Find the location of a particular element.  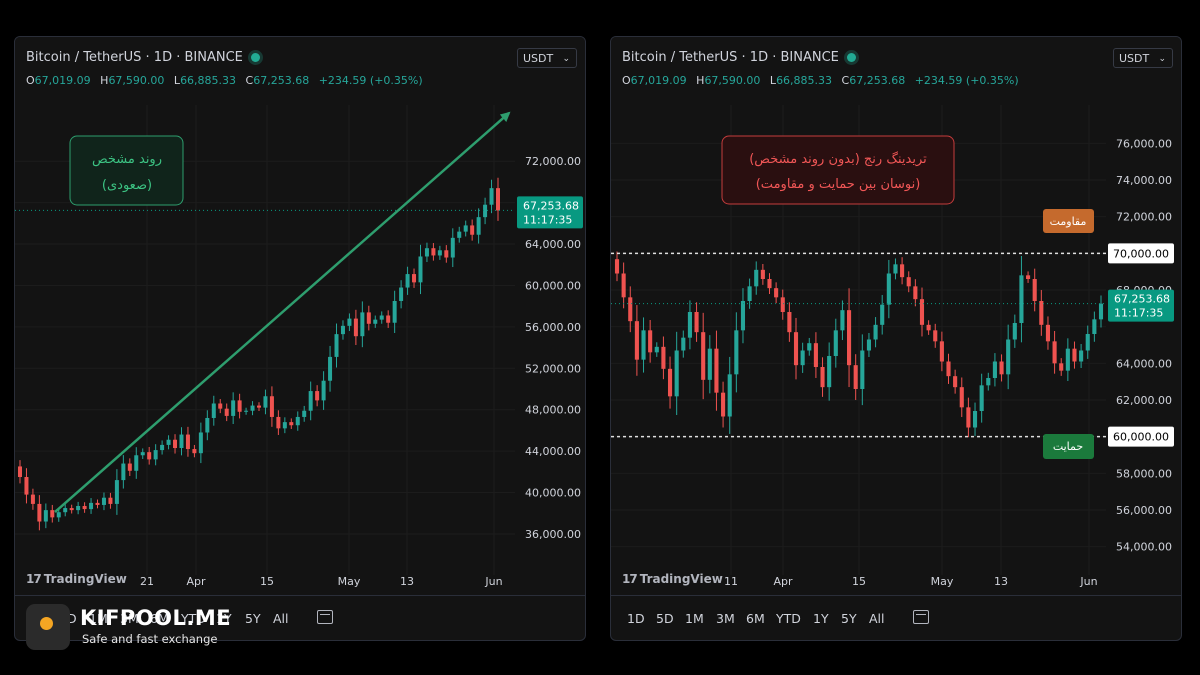

x-tick-label: 13 is located at coordinates (1001, 581).